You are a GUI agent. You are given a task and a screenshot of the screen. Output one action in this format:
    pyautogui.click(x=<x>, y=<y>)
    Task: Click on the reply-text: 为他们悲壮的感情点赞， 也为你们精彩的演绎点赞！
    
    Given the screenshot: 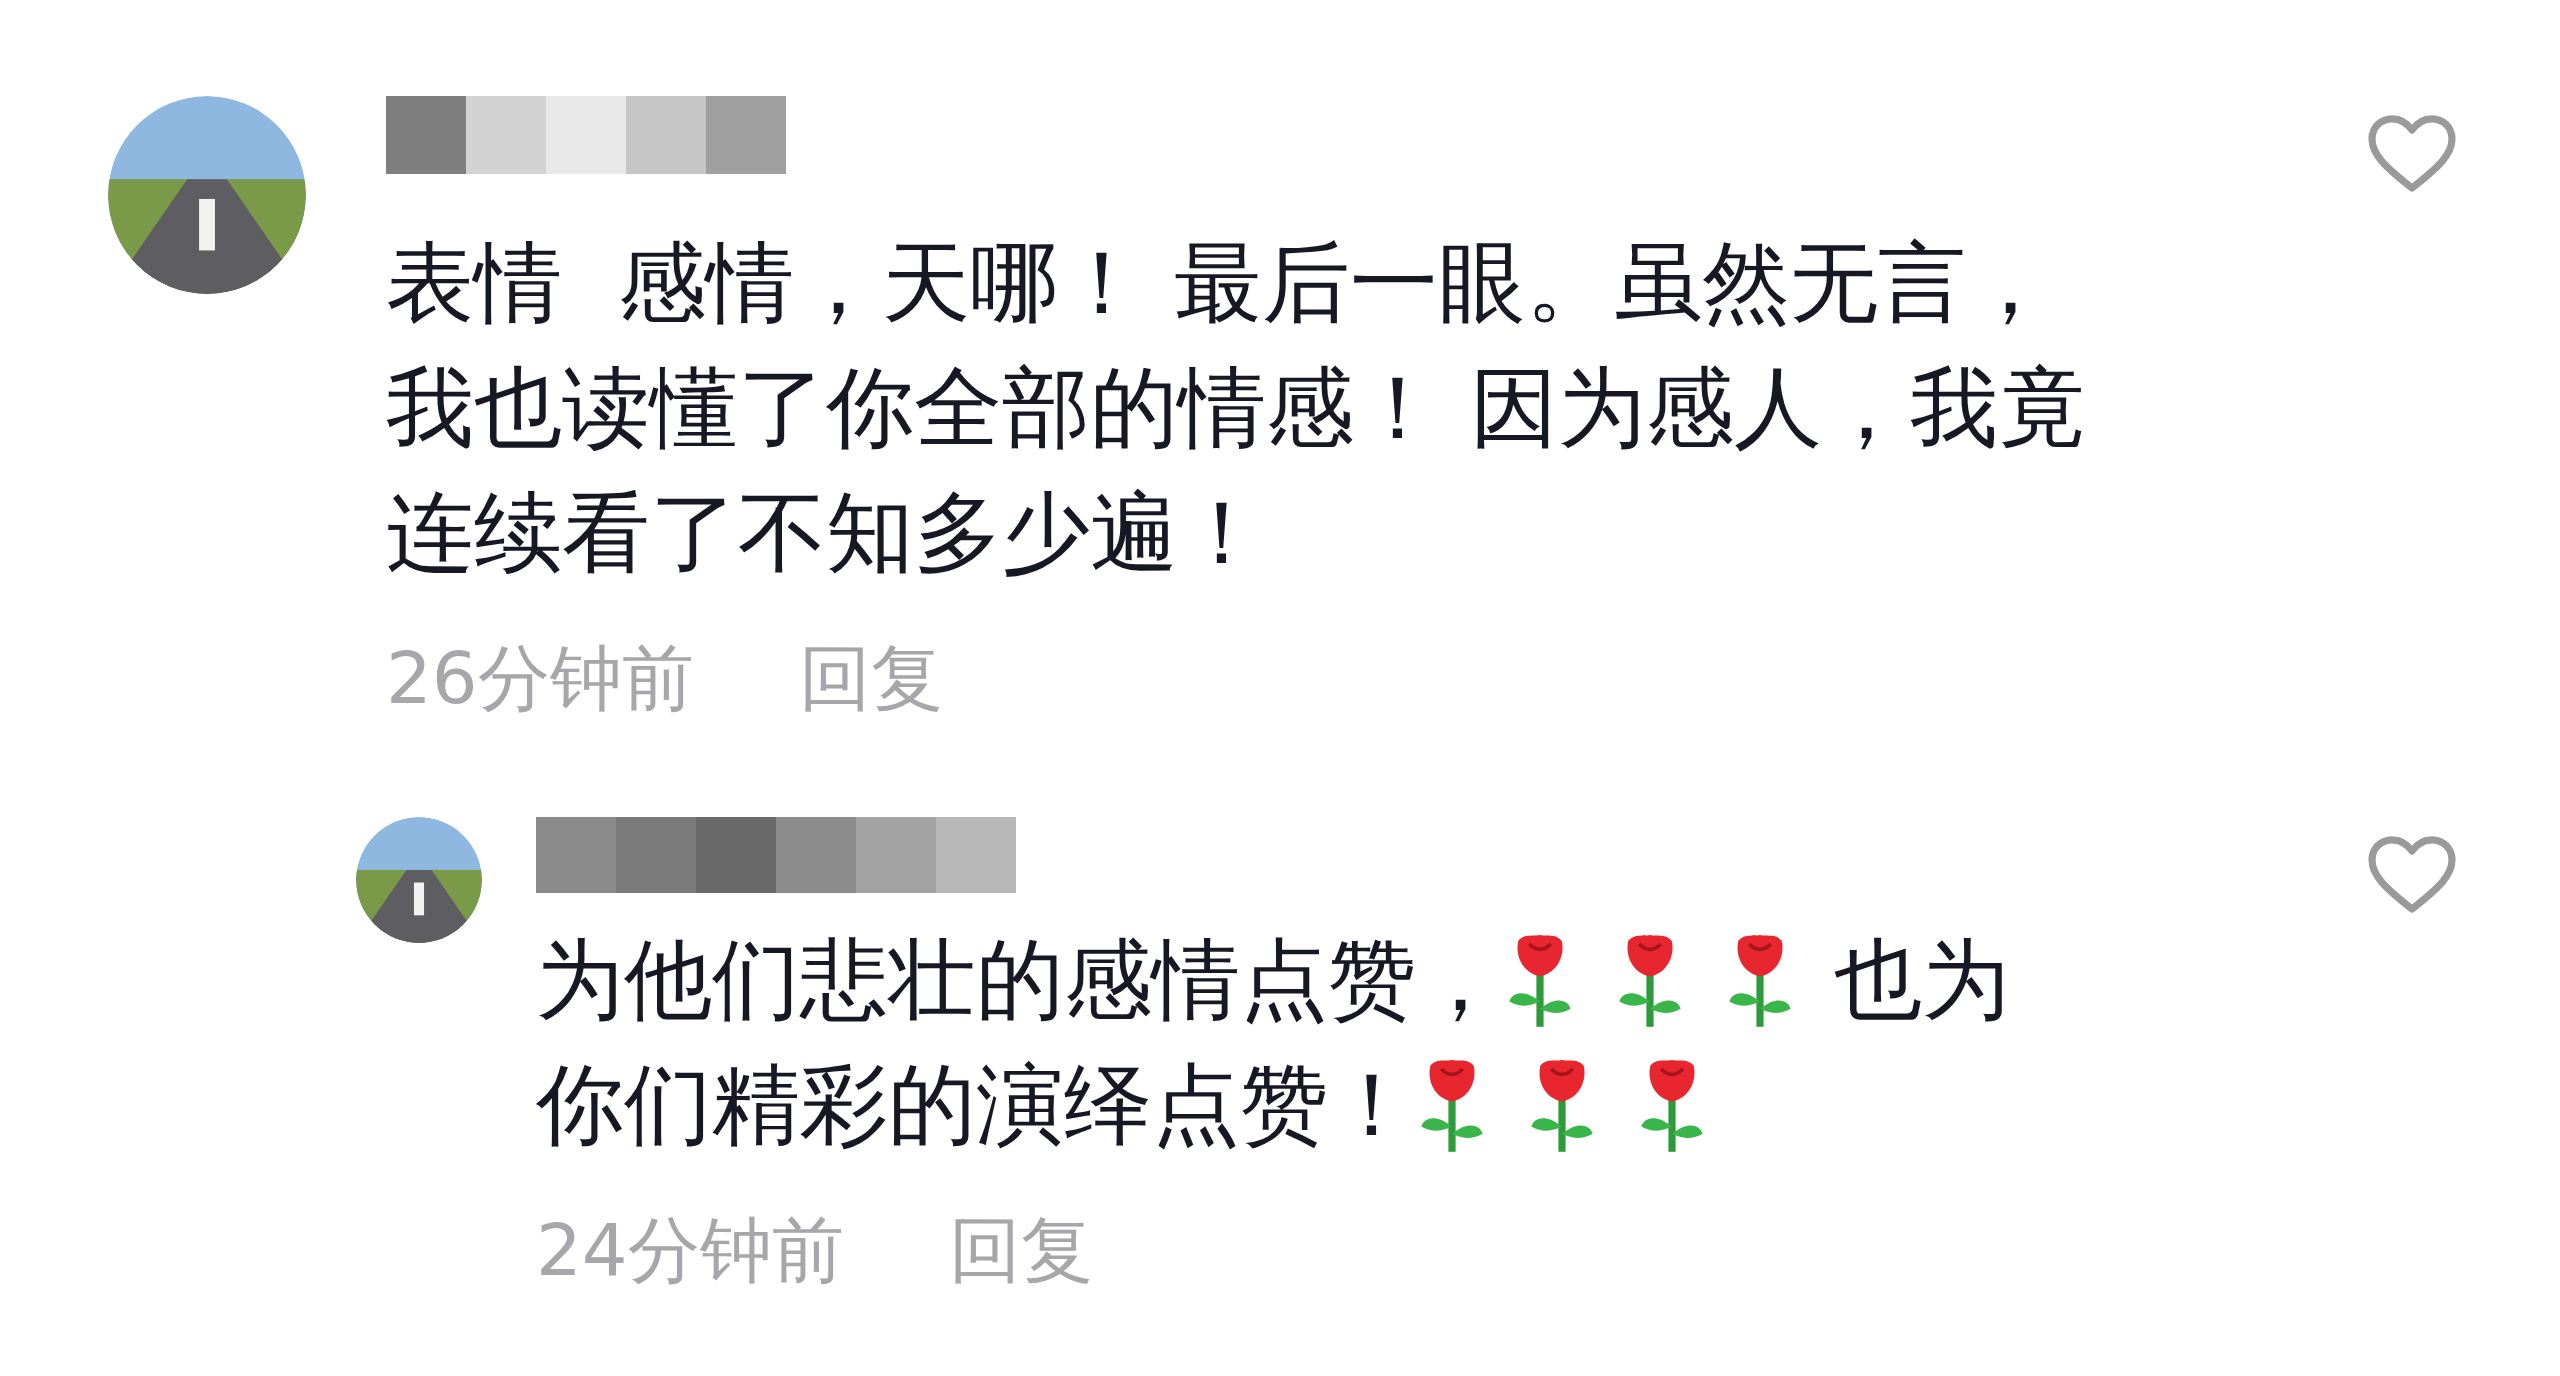 What is the action you would take?
    pyautogui.click(x=1273, y=1043)
    